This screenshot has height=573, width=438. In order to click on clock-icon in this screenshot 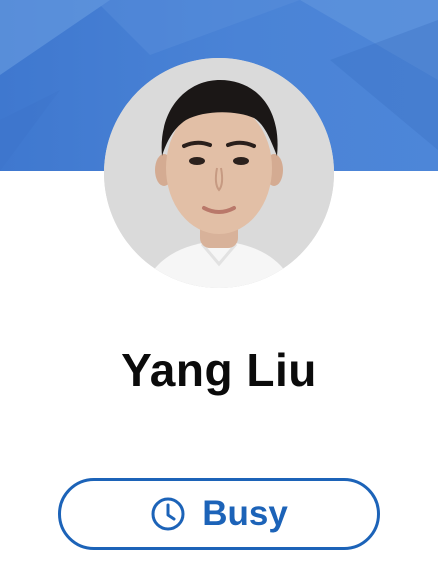, I will do `click(168, 514)`.